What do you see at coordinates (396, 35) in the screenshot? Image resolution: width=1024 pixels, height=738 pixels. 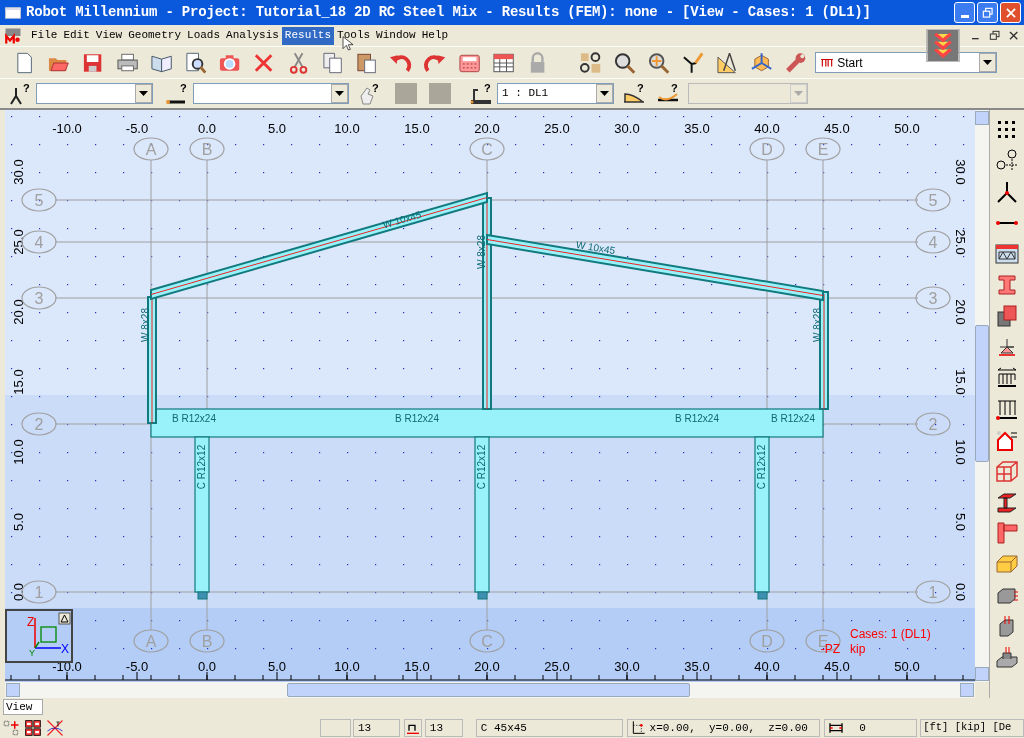 I see `menu-item: Window` at bounding box center [396, 35].